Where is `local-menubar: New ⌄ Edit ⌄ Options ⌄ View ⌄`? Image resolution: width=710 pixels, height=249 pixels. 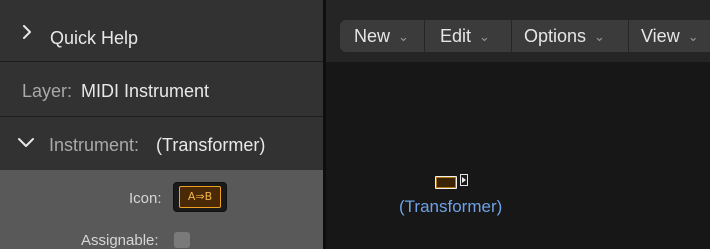
local-menubar: New ⌄ Edit ⌄ Options ⌄ View ⌄ is located at coordinates (518, 31).